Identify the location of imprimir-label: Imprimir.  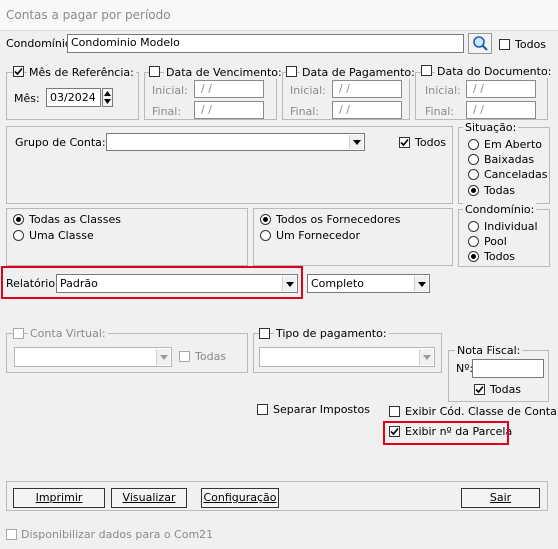
(59, 497).